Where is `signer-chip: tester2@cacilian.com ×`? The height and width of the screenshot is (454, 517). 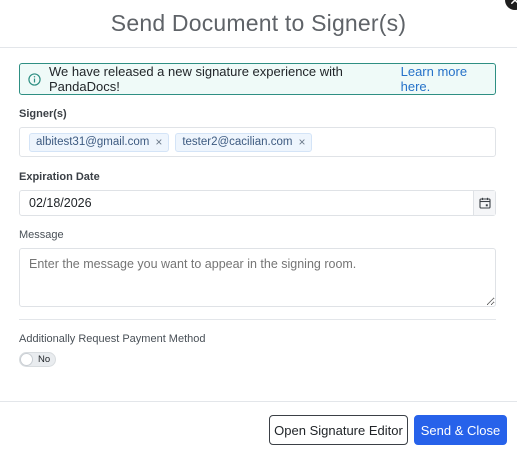
signer-chip: tester2@cacilian.com × is located at coordinates (244, 142).